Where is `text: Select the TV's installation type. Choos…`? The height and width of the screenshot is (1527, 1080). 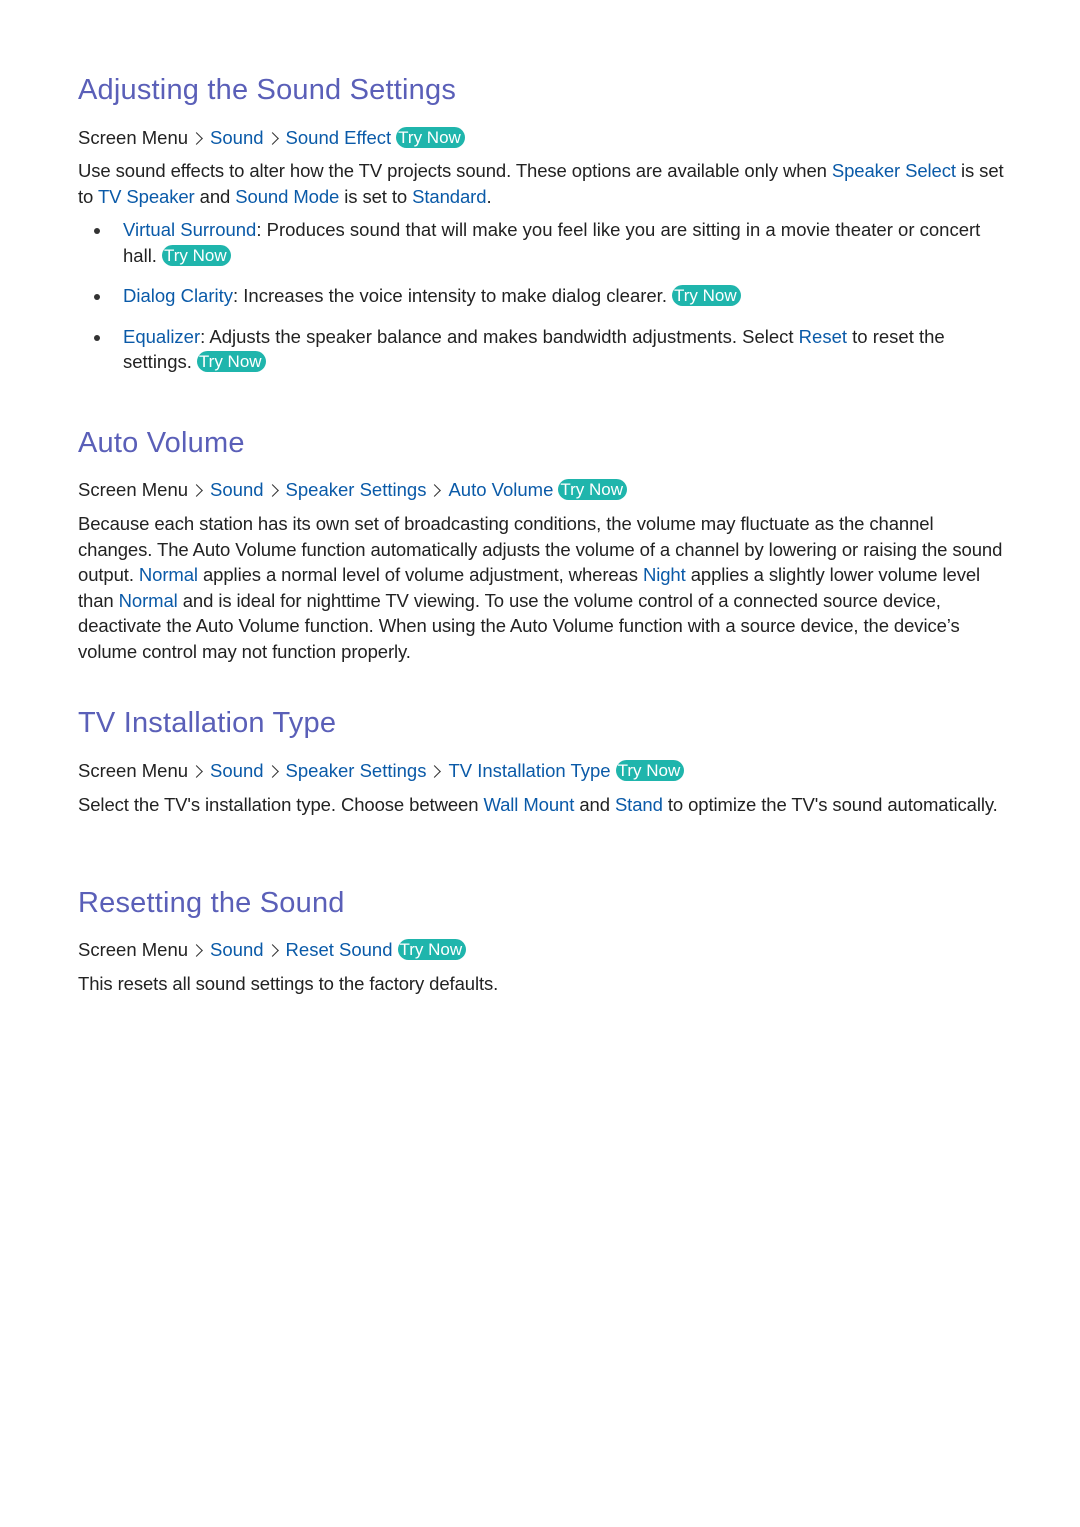 text: Select the TV's installation type. Choos… is located at coordinates (281, 804).